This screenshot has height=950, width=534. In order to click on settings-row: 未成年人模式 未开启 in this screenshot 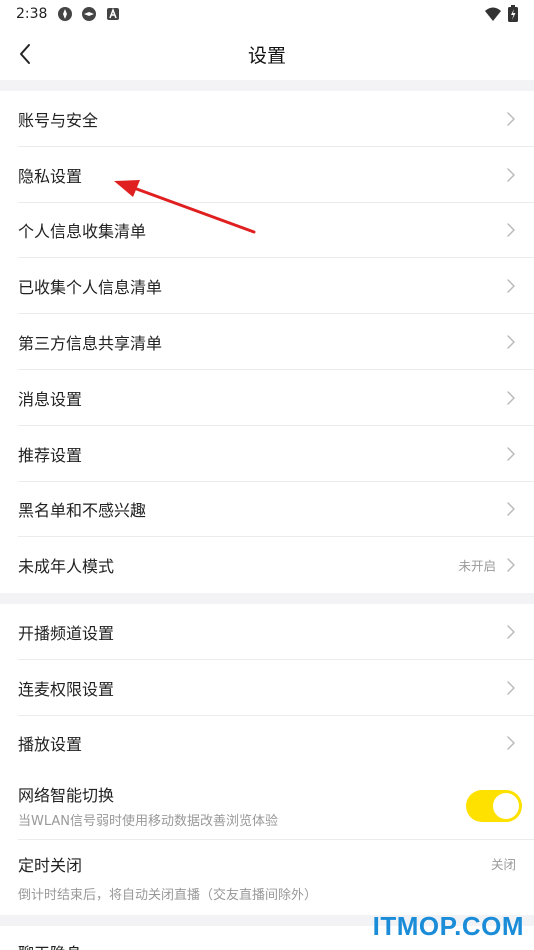, I will do `click(267, 565)`.